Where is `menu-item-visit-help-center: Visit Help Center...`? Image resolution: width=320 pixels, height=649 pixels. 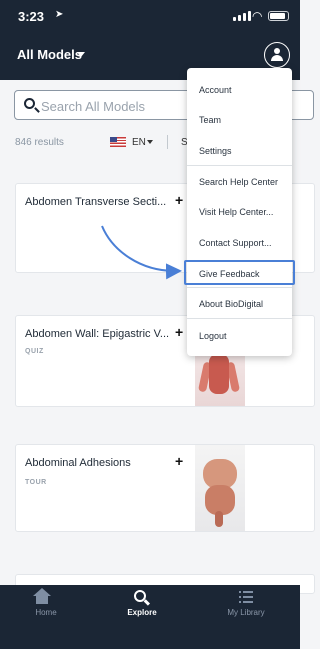 menu-item-visit-help-center: Visit Help Center... is located at coordinates (236, 212).